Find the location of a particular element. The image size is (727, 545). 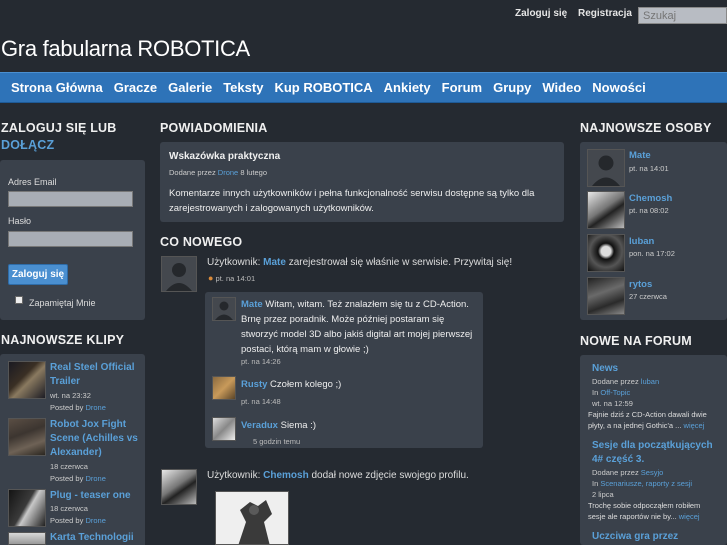

user-joined: pt. na 14:01 is located at coordinates (649, 168).